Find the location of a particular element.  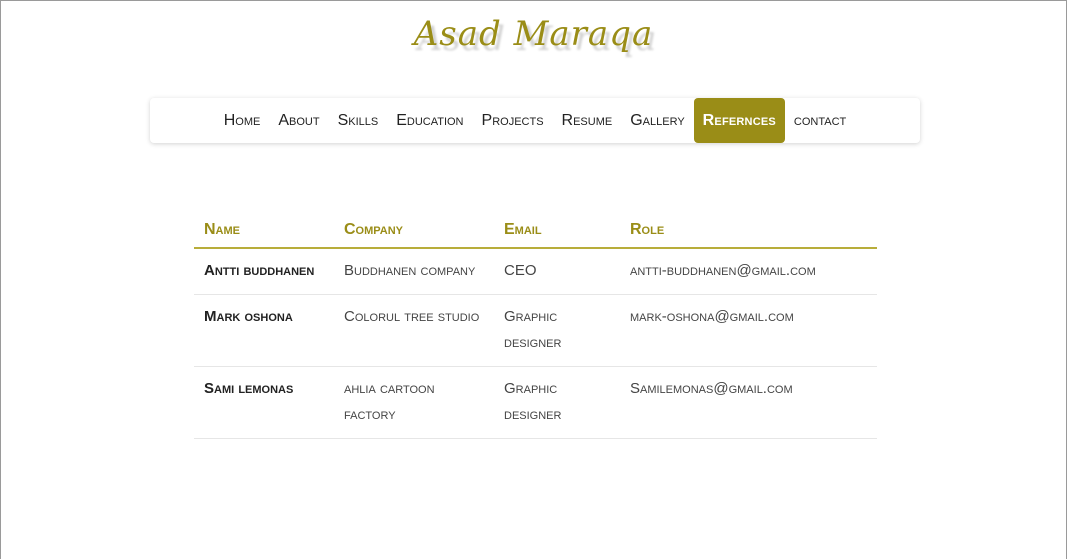

nav-item-projects: Projects is located at coordinates (513, 120).